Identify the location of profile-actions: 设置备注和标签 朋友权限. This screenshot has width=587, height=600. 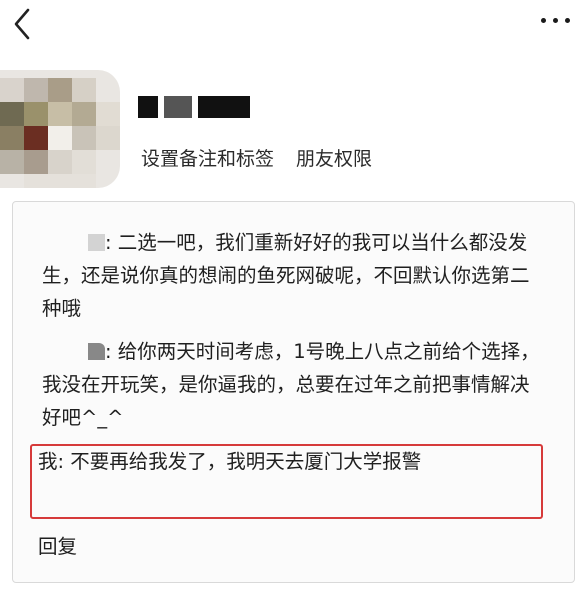
(256, 157).